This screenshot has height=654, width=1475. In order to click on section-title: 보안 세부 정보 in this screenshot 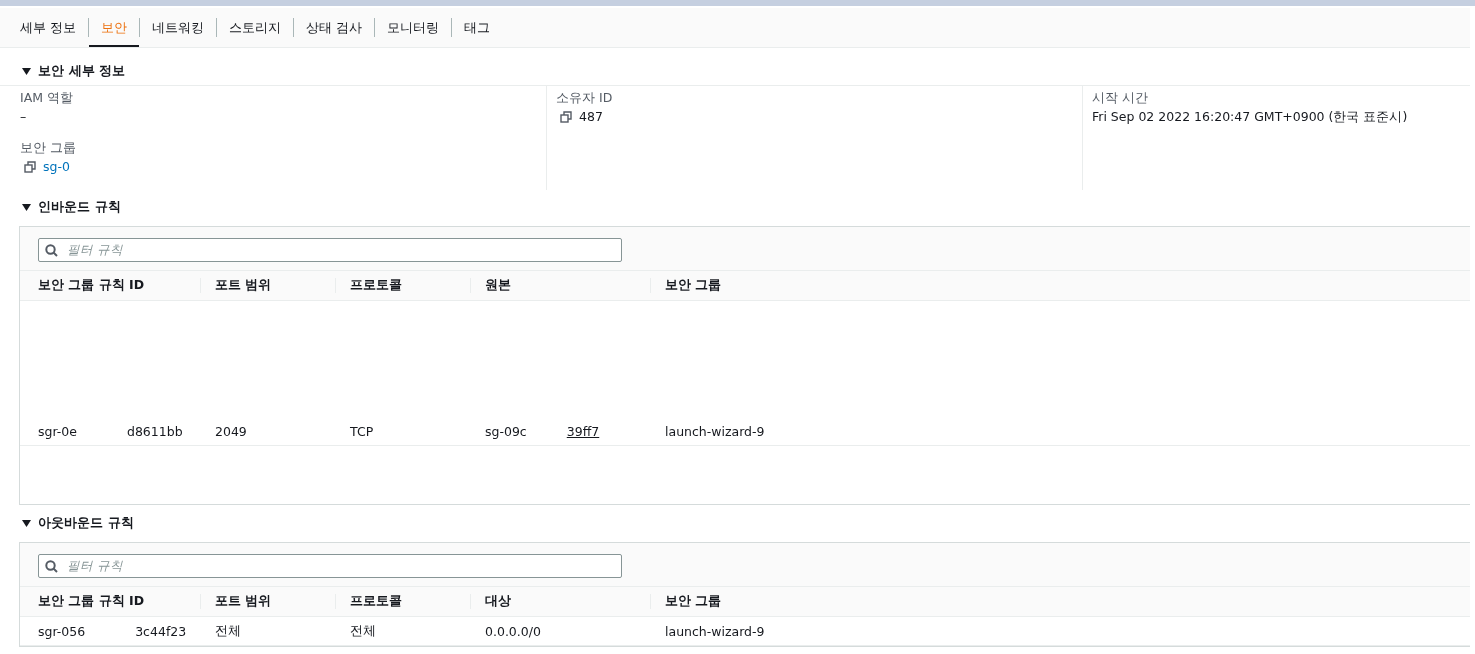, I will do `click(82, 71)`.